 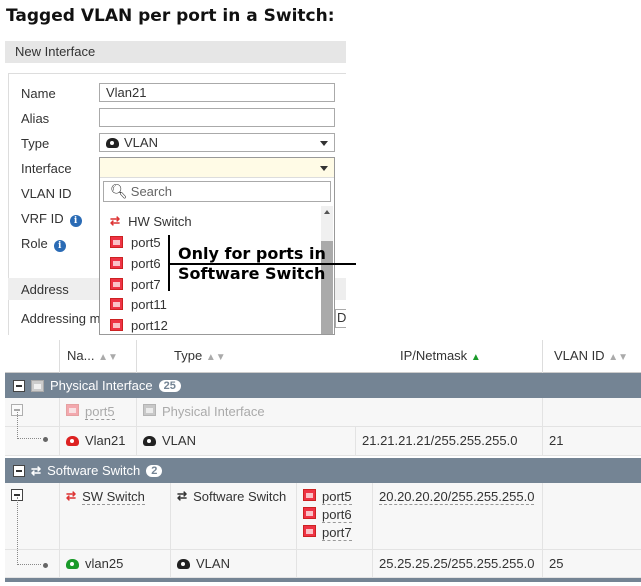 I want to click on member-list: port5 port6 port7, so click(x=334, y=516).